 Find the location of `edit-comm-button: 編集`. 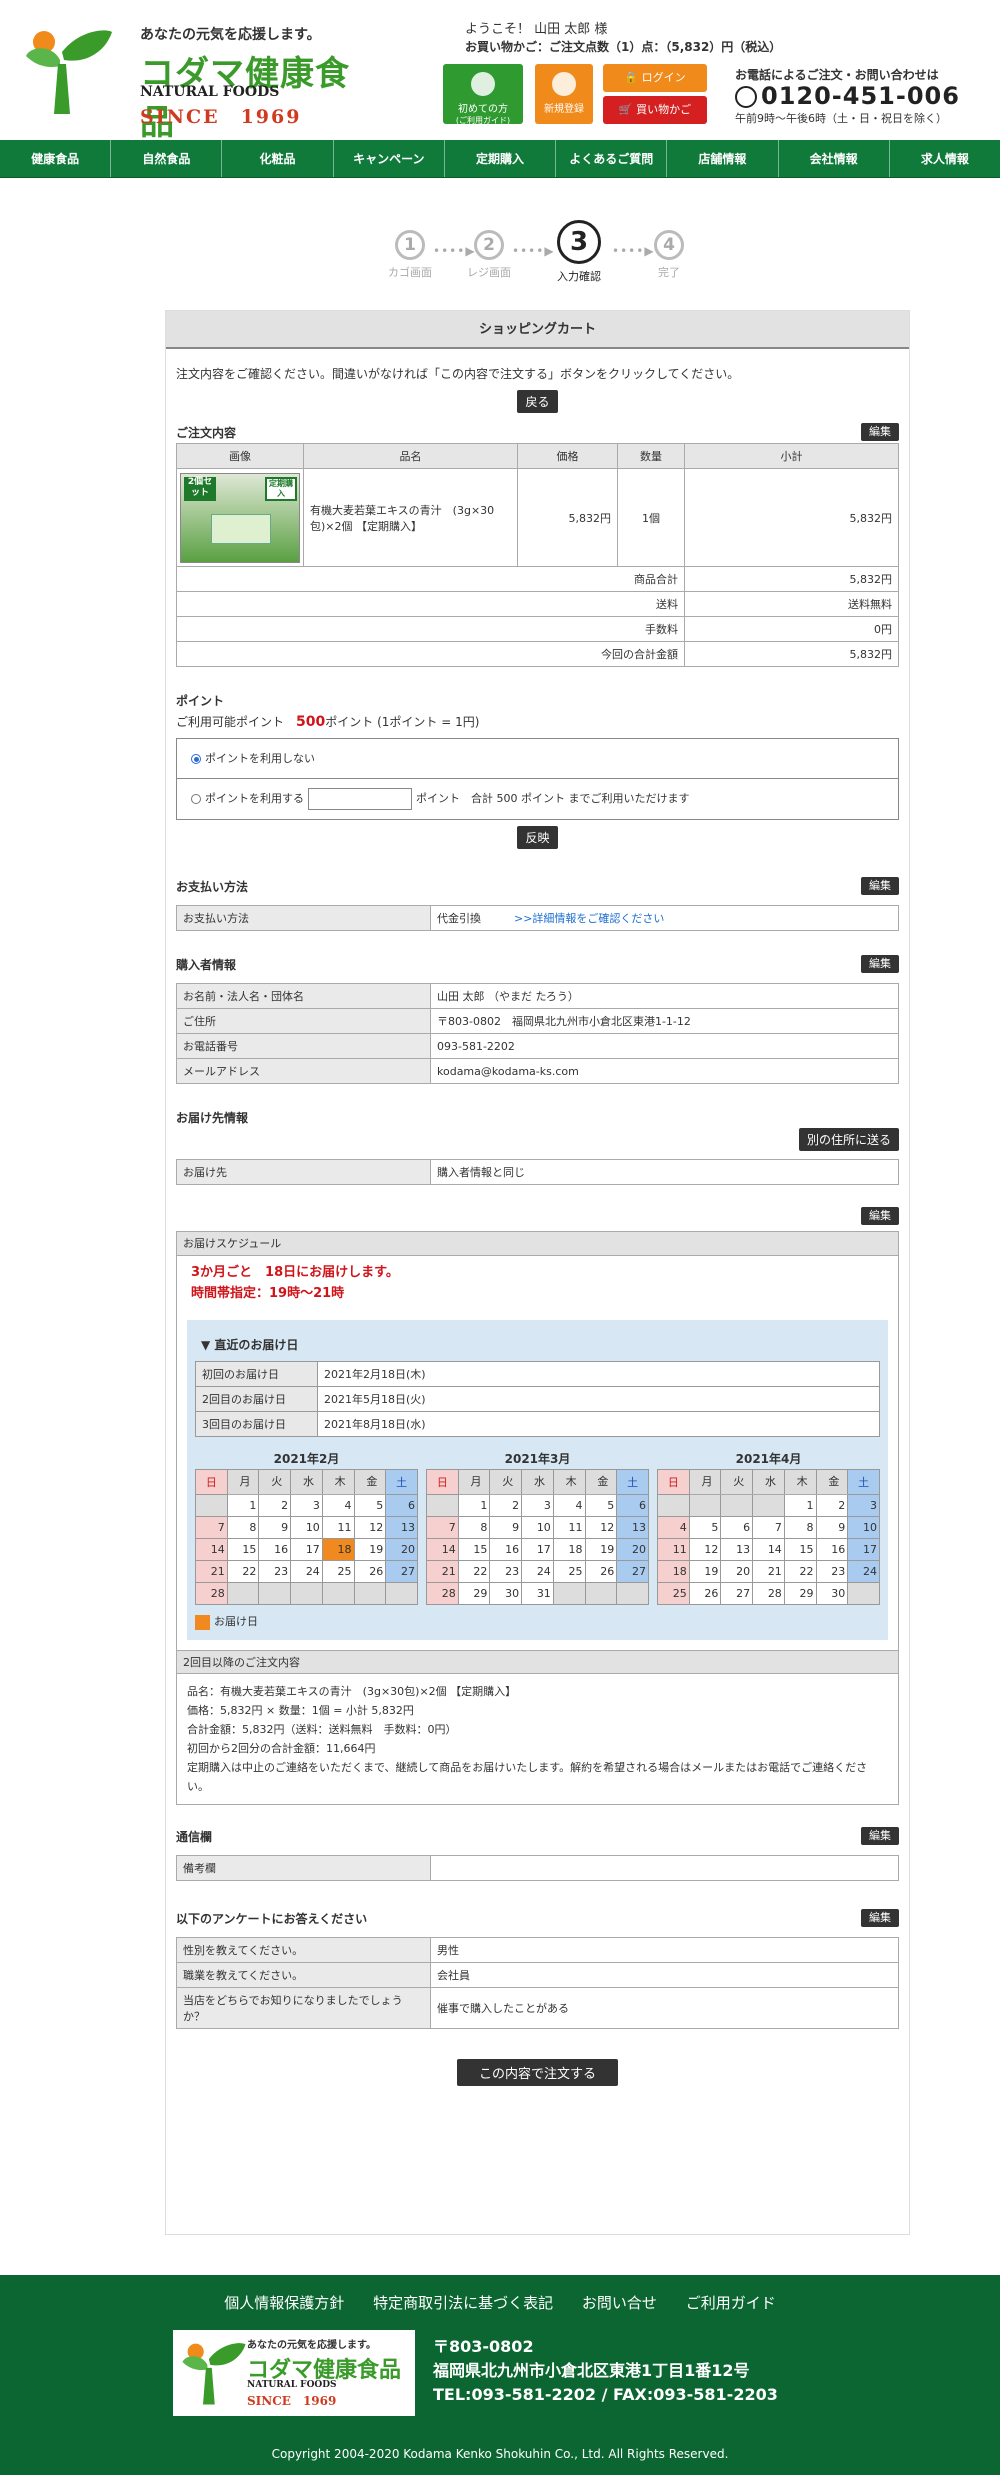

edit-comm-button: 編集 is located at coordinates (880, 1835).